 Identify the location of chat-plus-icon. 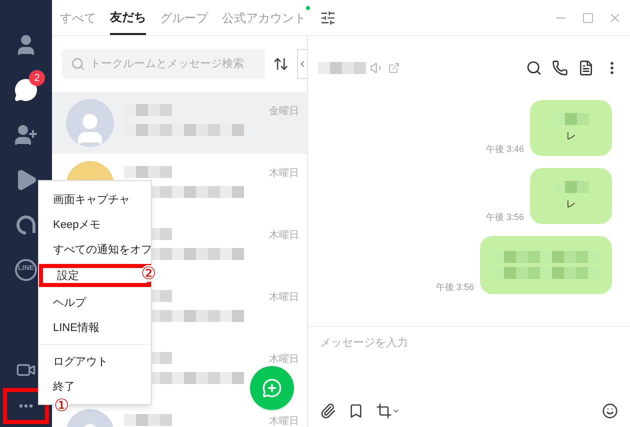
(272, 388).